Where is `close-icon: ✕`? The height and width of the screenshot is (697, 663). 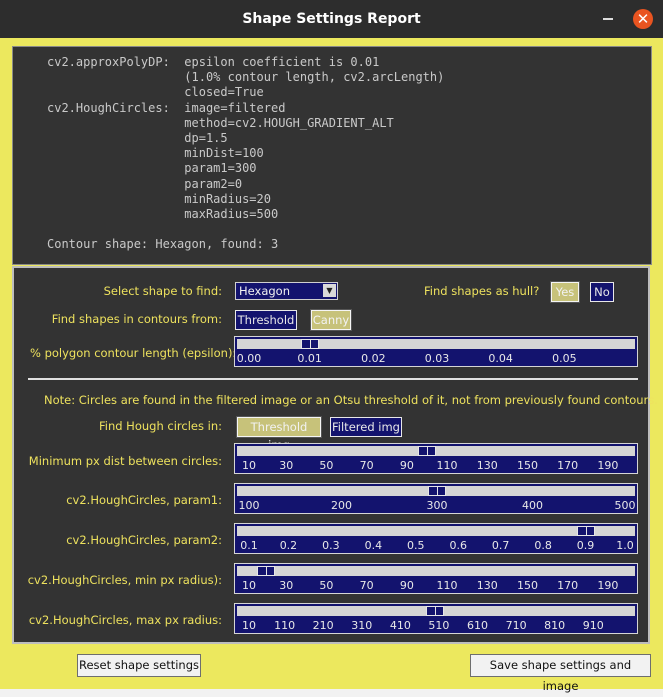
close-icon: ✕ is located at coordinates (643, 19).